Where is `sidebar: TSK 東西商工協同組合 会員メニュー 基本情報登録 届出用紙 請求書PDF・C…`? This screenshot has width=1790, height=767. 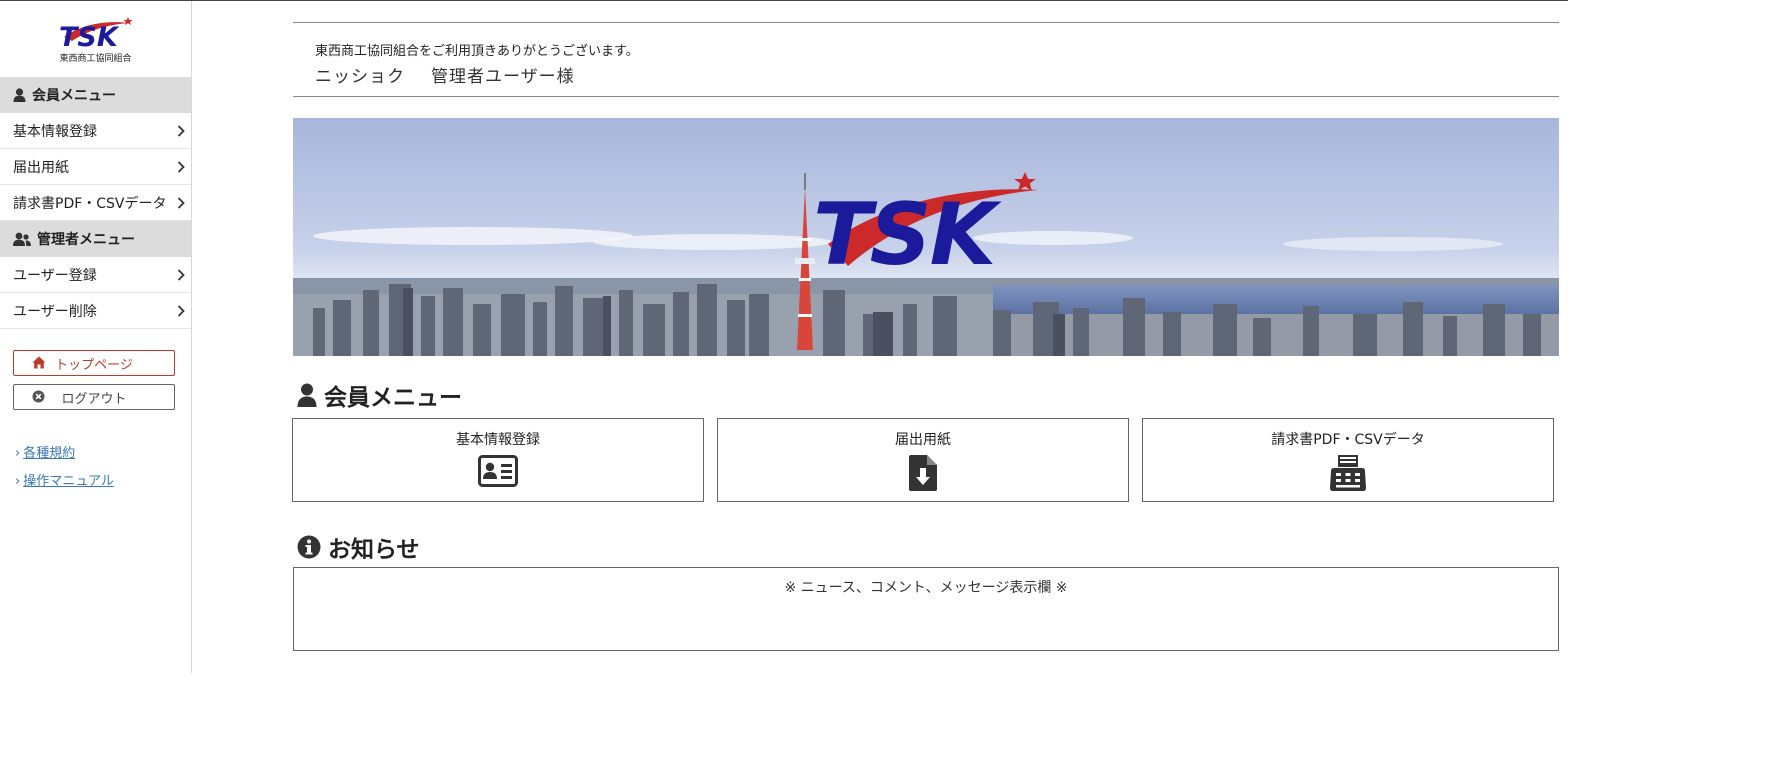
sidebar: TSK 東西商工協同組合 会員メニュー 基本情報登録 届出用紙 請求書PDF・C… is located at coordinates (96, 337).